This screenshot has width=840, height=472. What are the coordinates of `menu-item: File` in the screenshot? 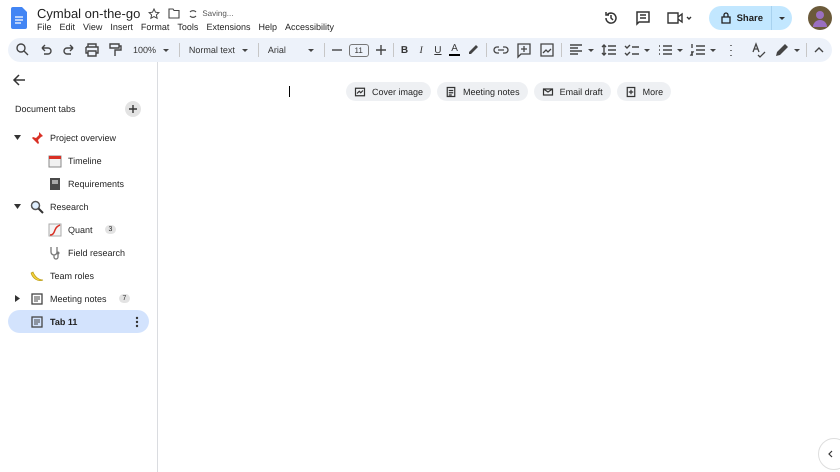 It's located at (44, 27).